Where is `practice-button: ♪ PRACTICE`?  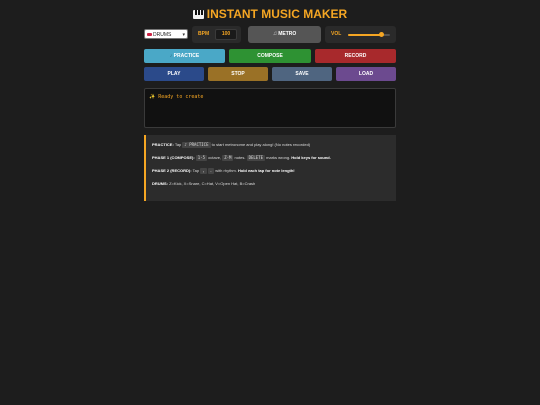
practice-button: ♪ PRACTICE is located at coordinates (184, 56).